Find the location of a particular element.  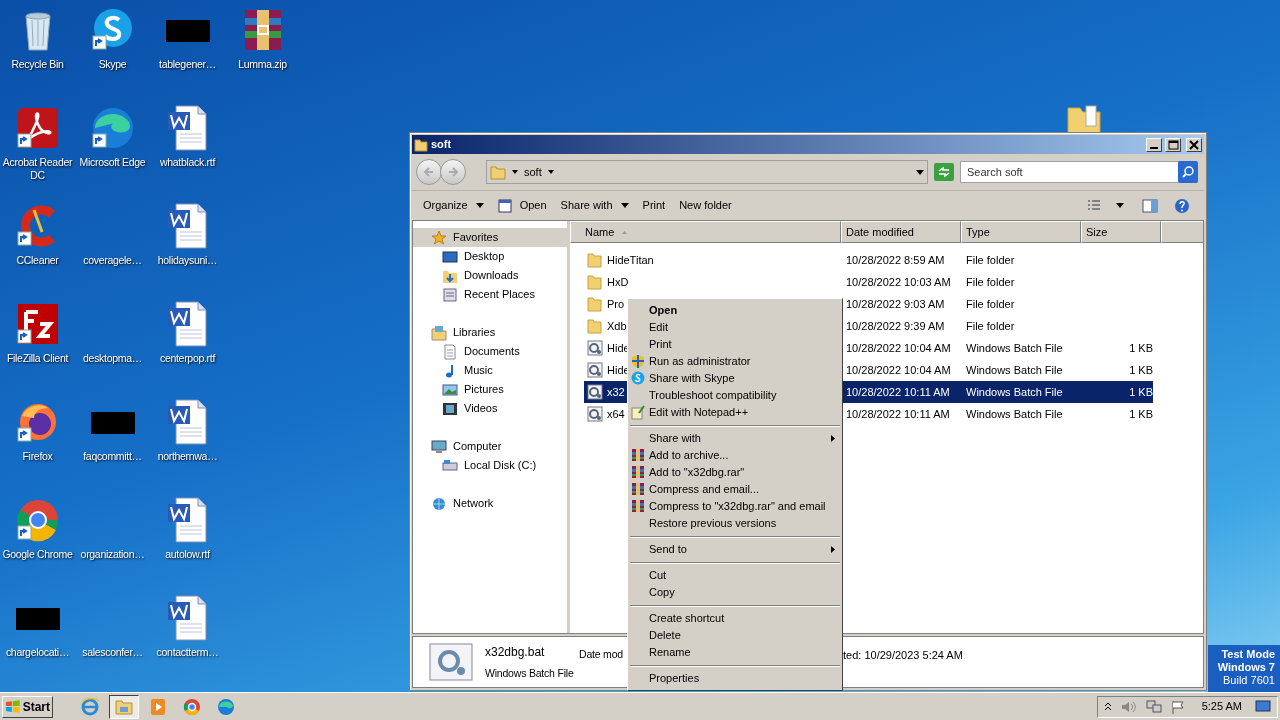

refresh-button is located at coordinates (944, 172).